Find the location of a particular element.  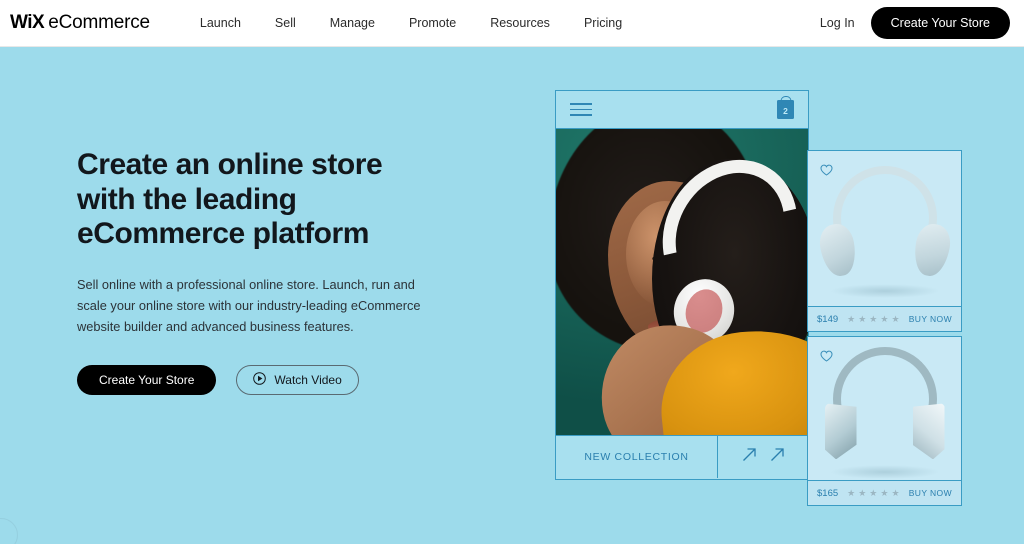

play-icon is located at coordinates (260, 379).